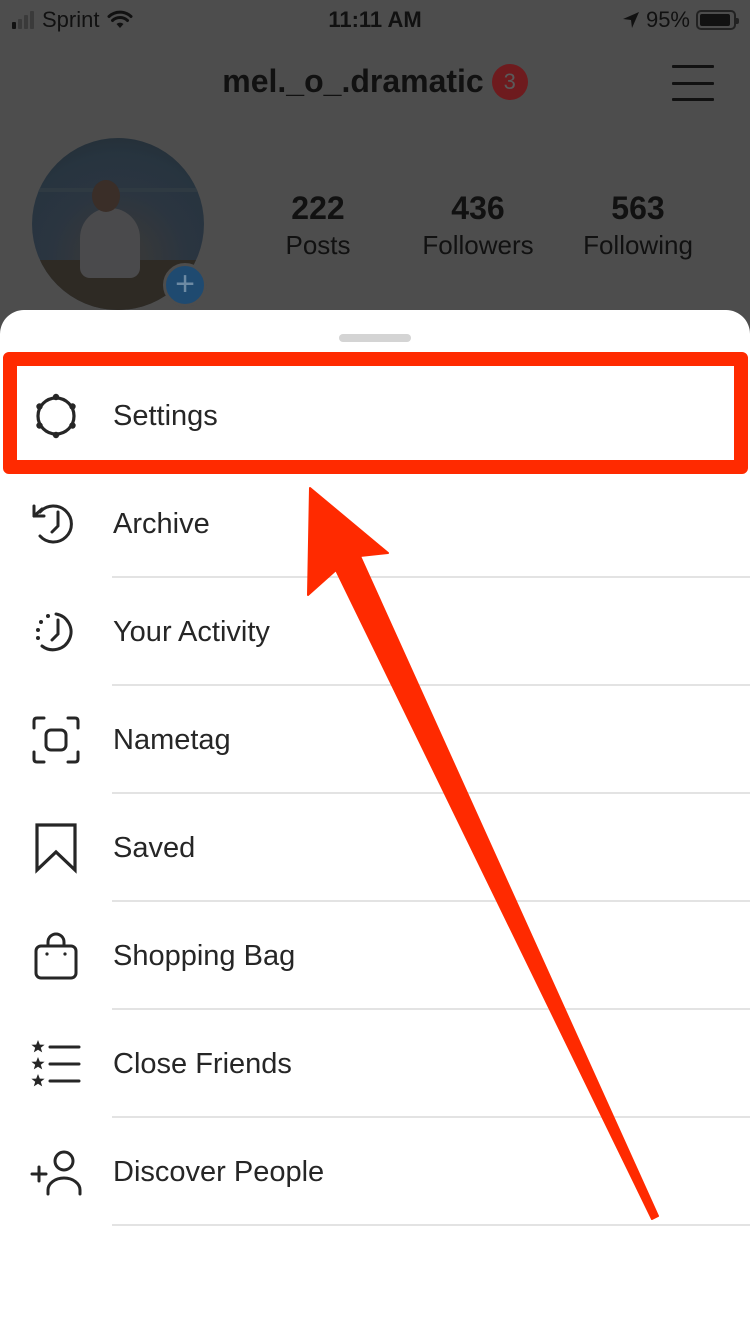 The image size is (750, 1334). I want to click on sheet-grabber-handle, so click(375, 338).